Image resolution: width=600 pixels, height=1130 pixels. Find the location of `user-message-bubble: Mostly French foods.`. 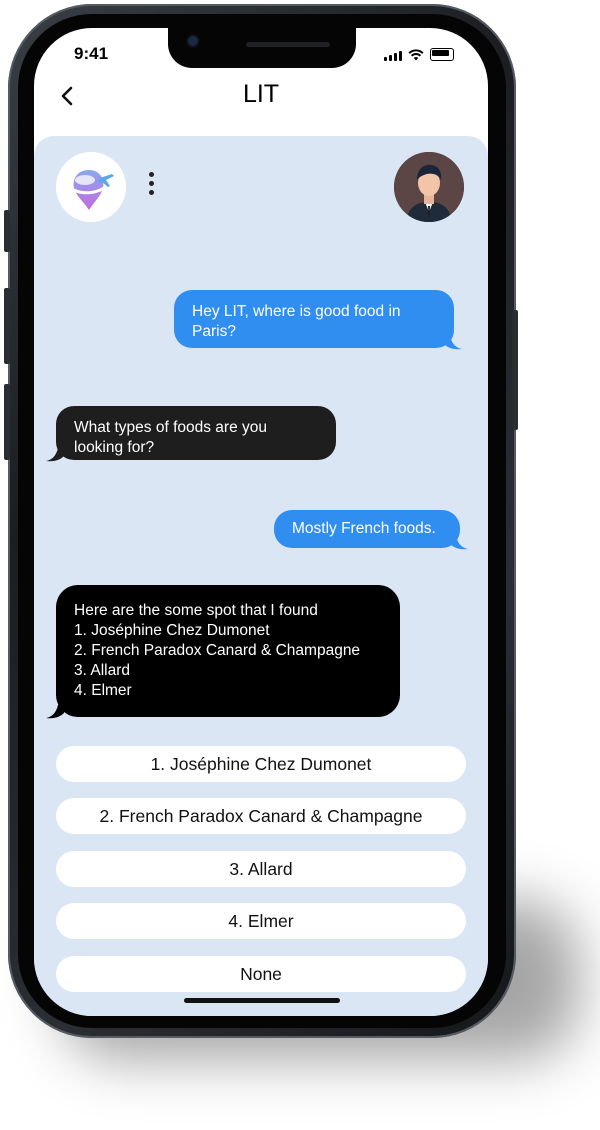

user-message-bubble: Mostly French foods. is located at coordinates (367, 529).